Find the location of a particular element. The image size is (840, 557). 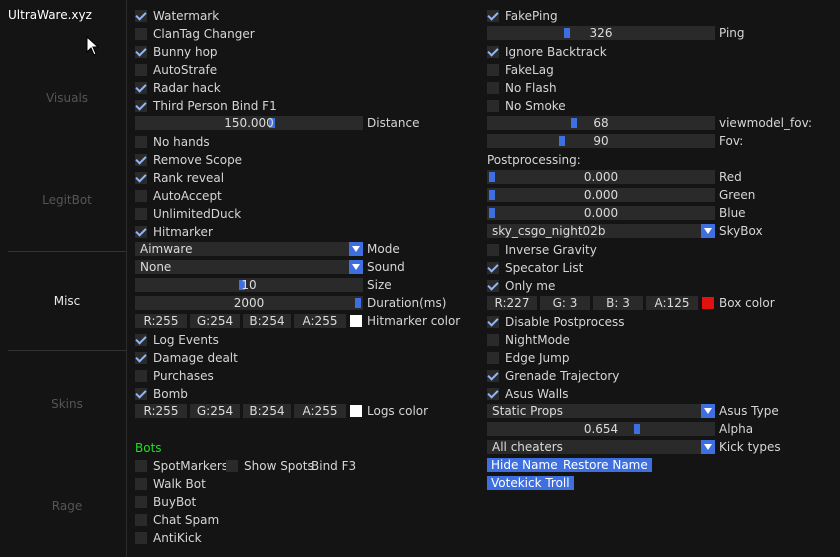

mode-dropdown: Aimware is located at coordinates (249, 249).